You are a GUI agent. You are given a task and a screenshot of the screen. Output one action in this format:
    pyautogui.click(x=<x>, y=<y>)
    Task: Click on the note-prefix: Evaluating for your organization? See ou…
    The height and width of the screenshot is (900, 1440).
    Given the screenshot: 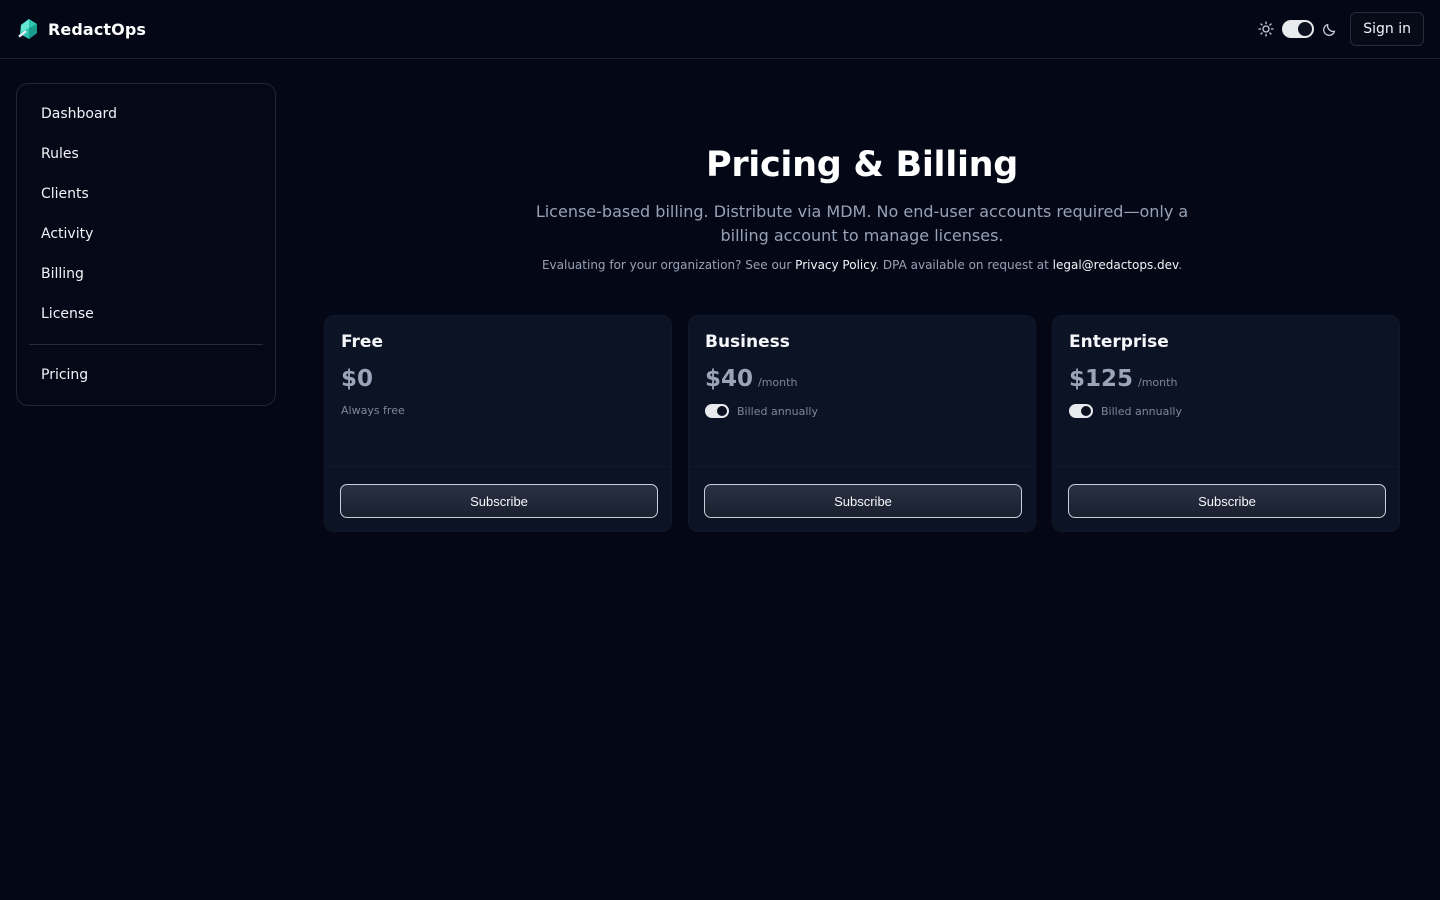 What is the action you would take?
    pyautogui.click(x=668, y=265)
    